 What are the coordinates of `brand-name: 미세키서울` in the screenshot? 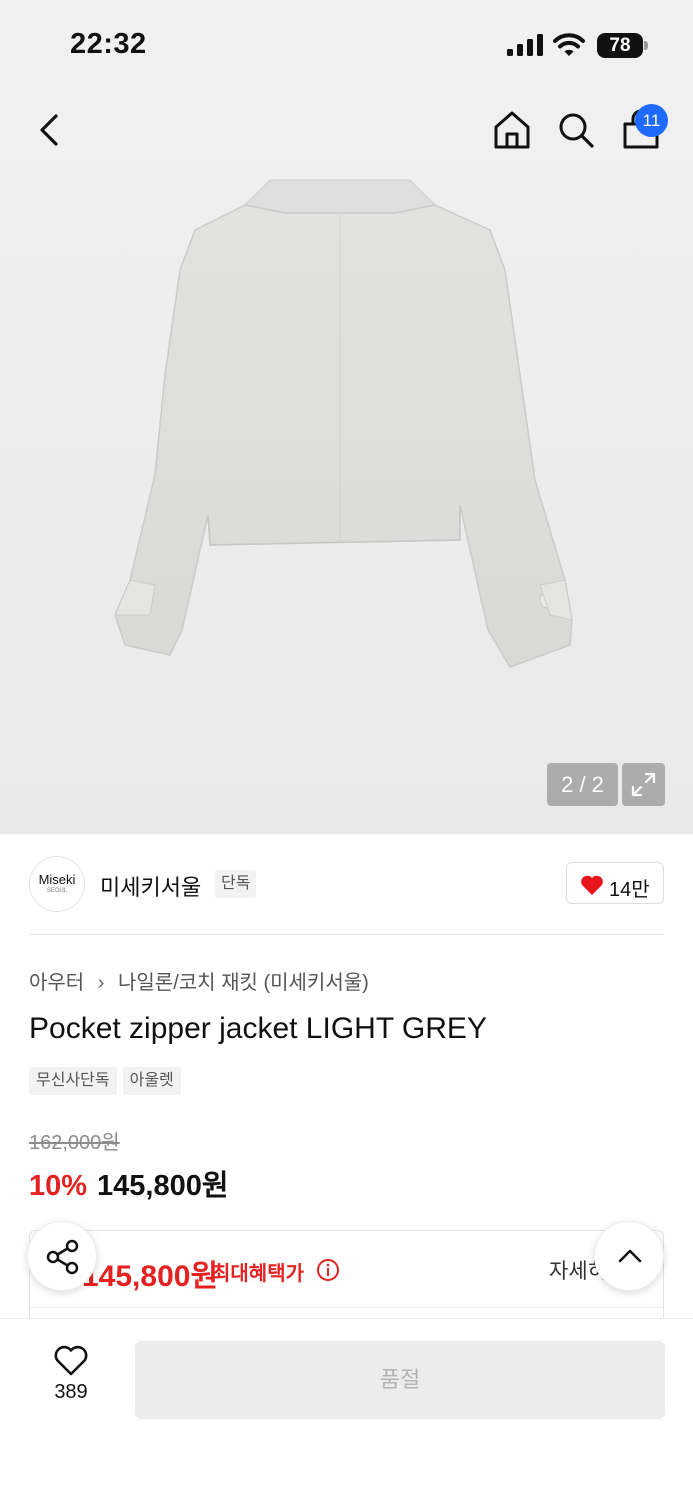 It's located at (150, 886).